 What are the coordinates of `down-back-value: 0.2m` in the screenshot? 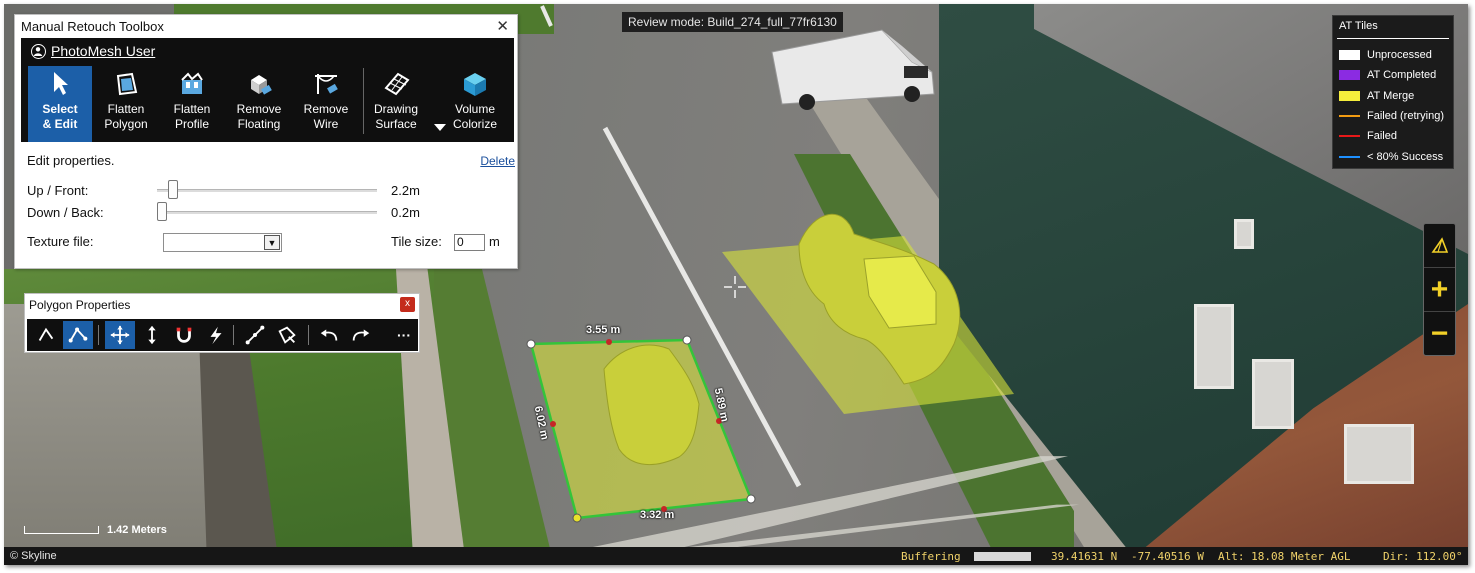 It's located at (405, 212).